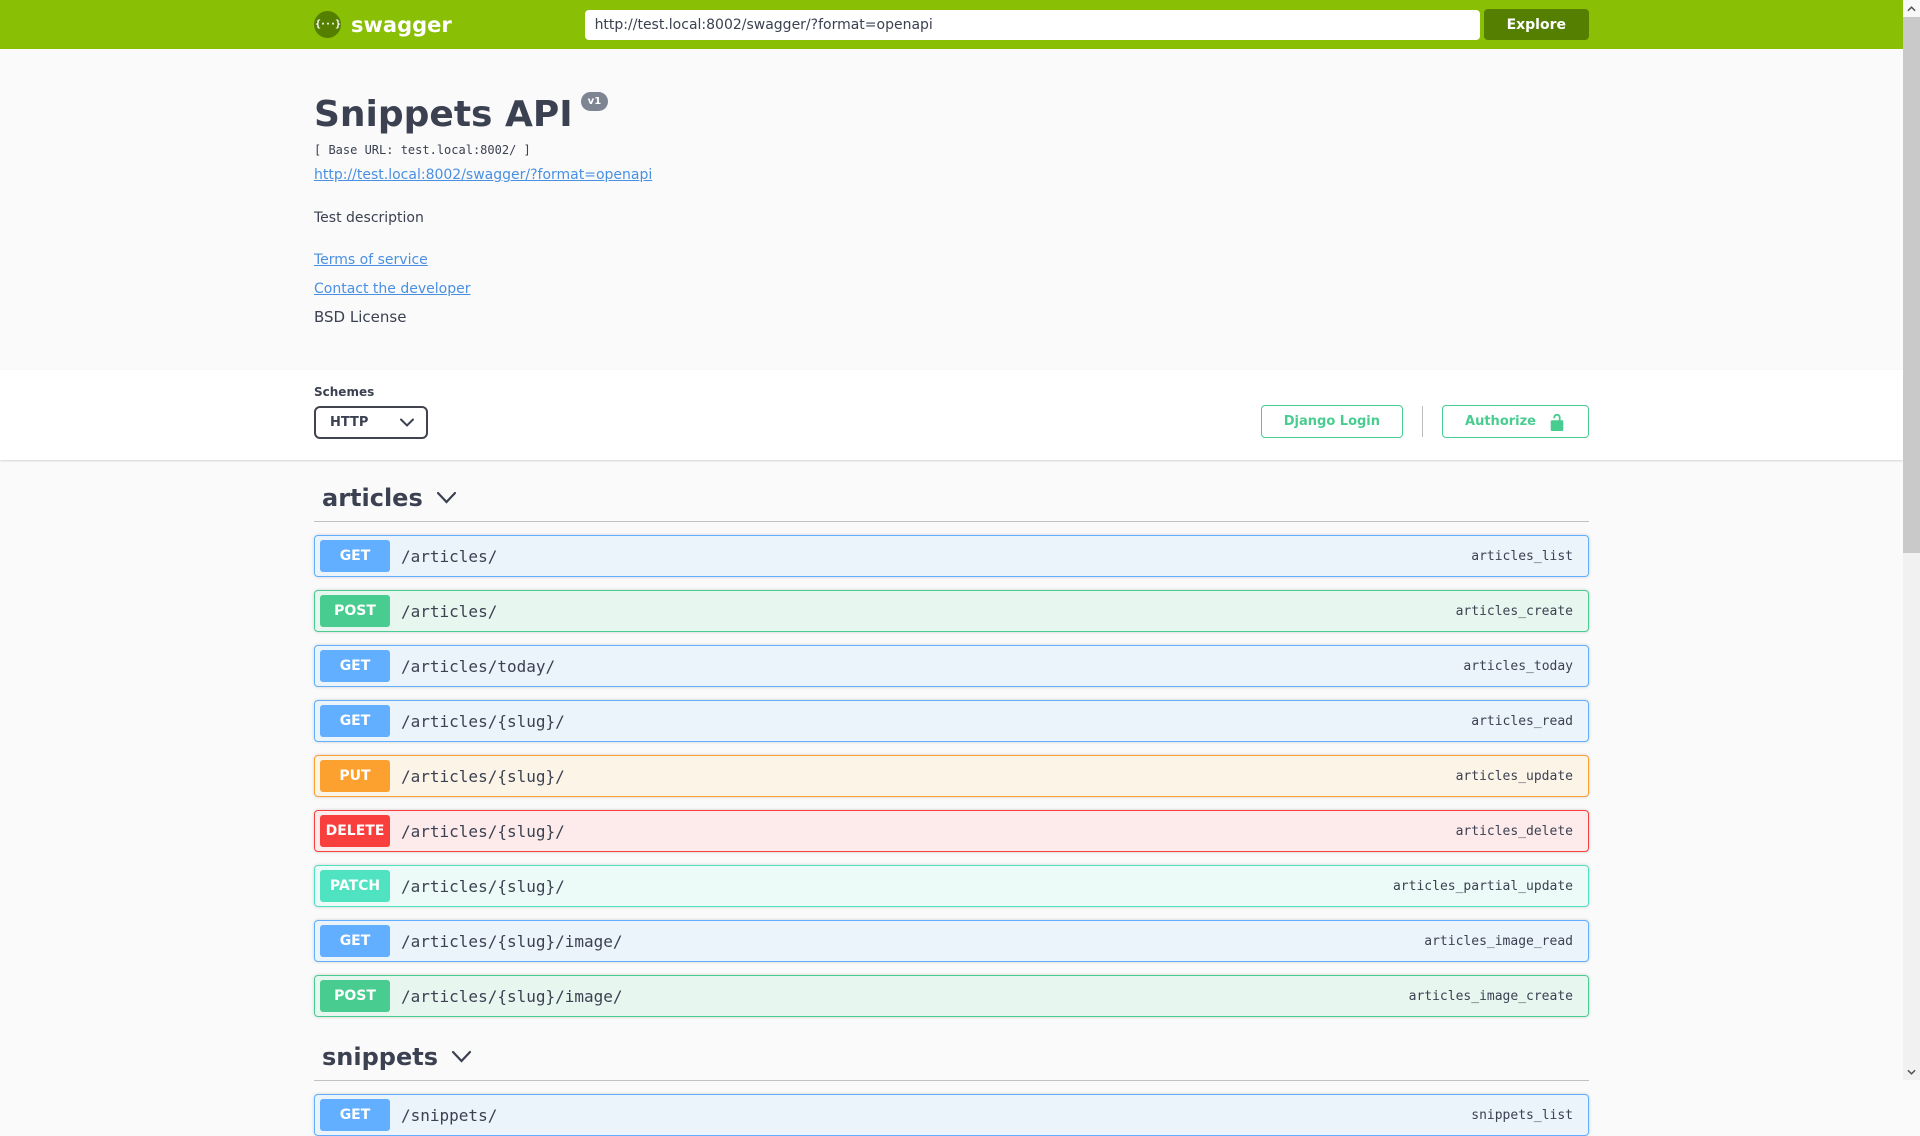  I want to click on swagger-logo-link: {···} swagger, so click(383, 24).